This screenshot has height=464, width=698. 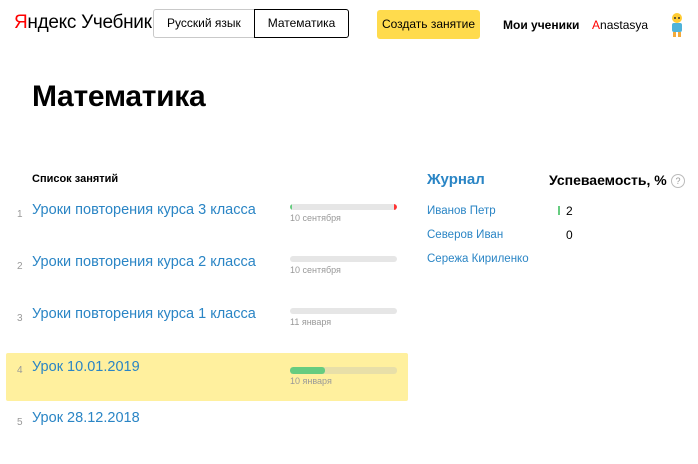 What do you see at coordinates (677, 25) in the screenshot?
I see `avatar-icon` at bounding box center [677, 25].